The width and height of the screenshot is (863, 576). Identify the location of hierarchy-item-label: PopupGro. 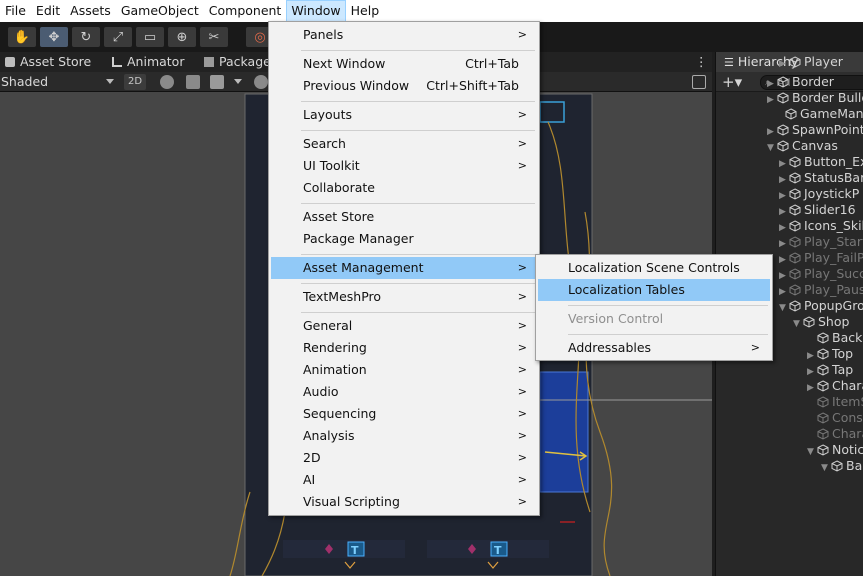
(833, 305).